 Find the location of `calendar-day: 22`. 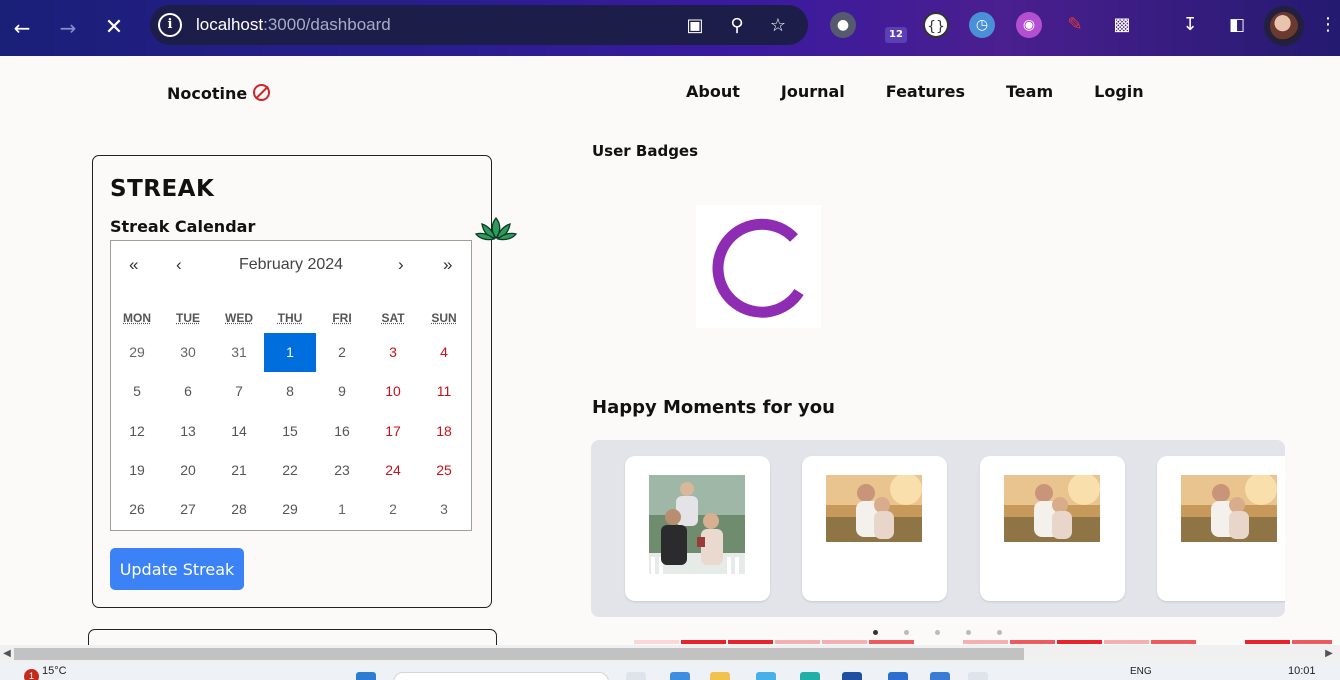

calendar-day: 22 is located at coordinates (290, 470).